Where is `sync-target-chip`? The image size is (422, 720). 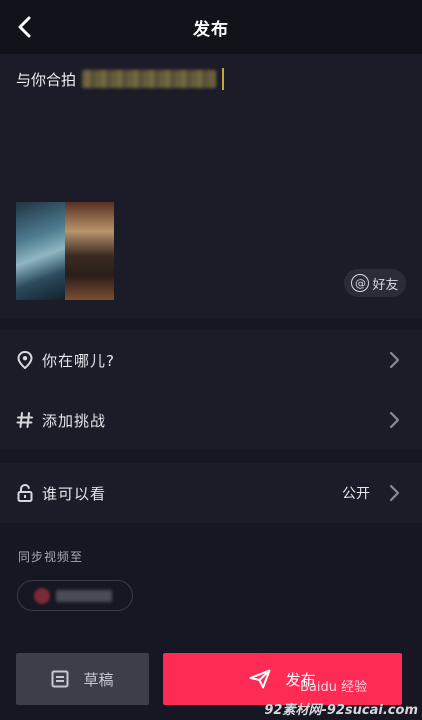 sync-target-chip is located at coordinates (75, 595).